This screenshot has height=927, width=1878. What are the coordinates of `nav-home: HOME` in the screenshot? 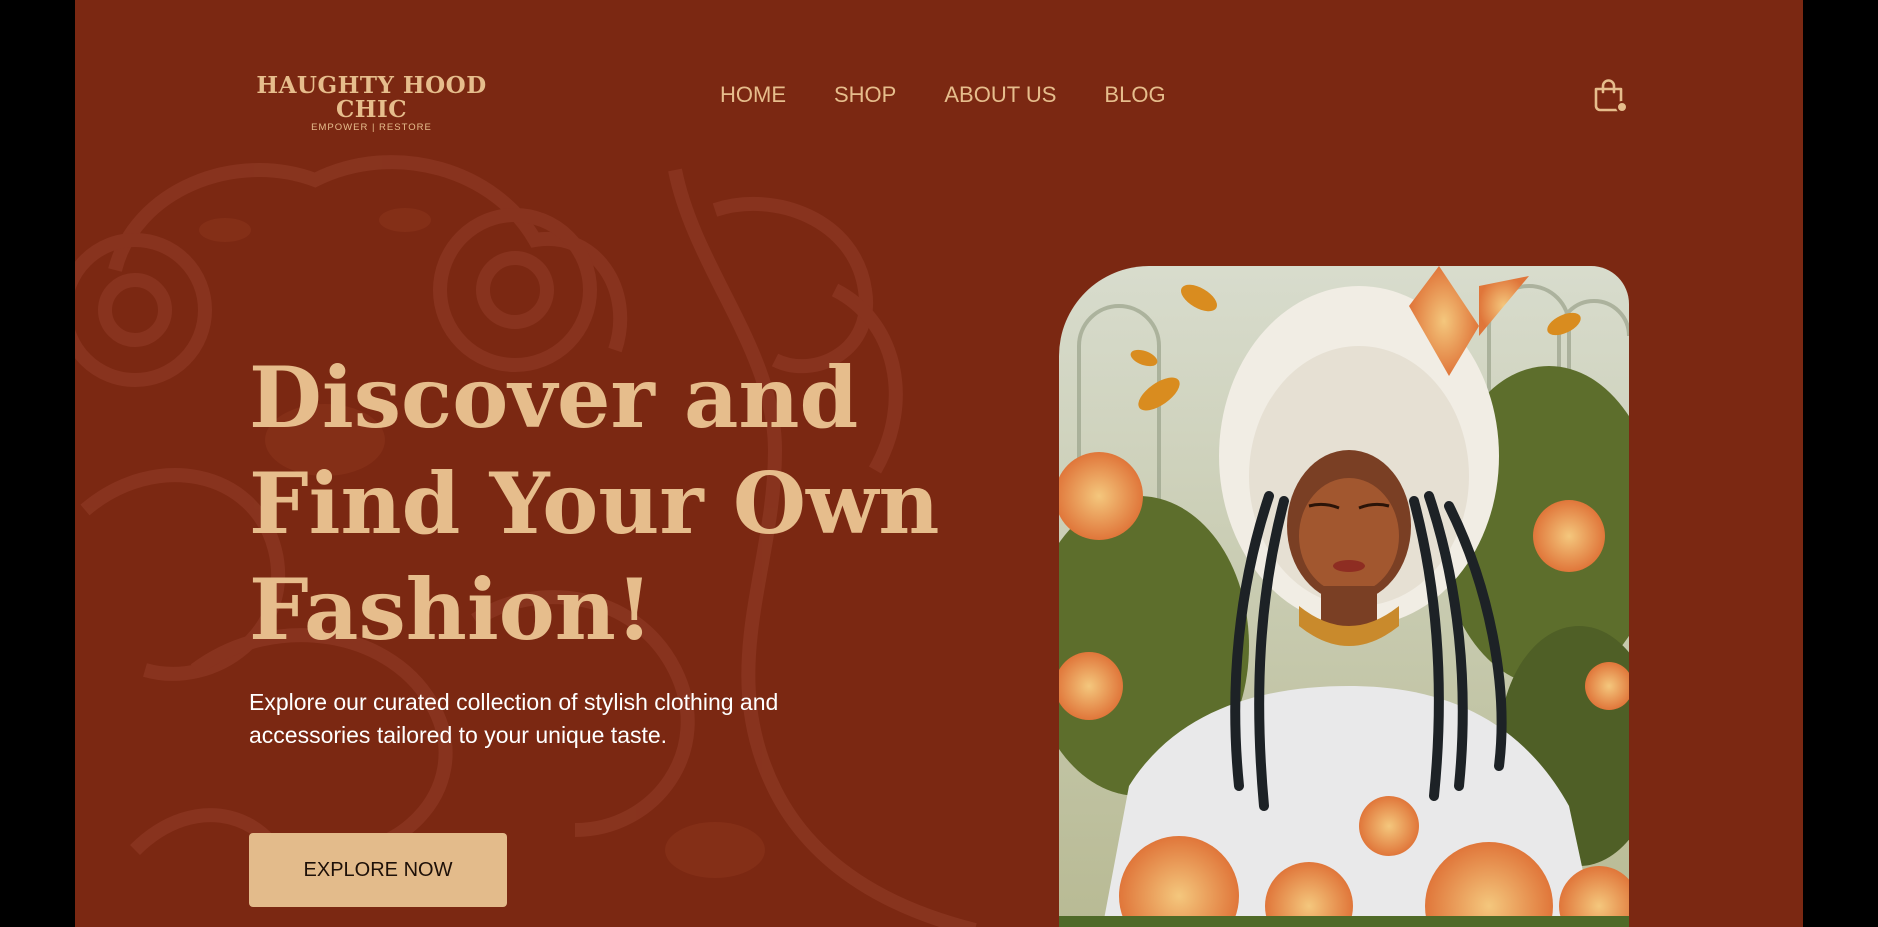 It's located at (753, 95).